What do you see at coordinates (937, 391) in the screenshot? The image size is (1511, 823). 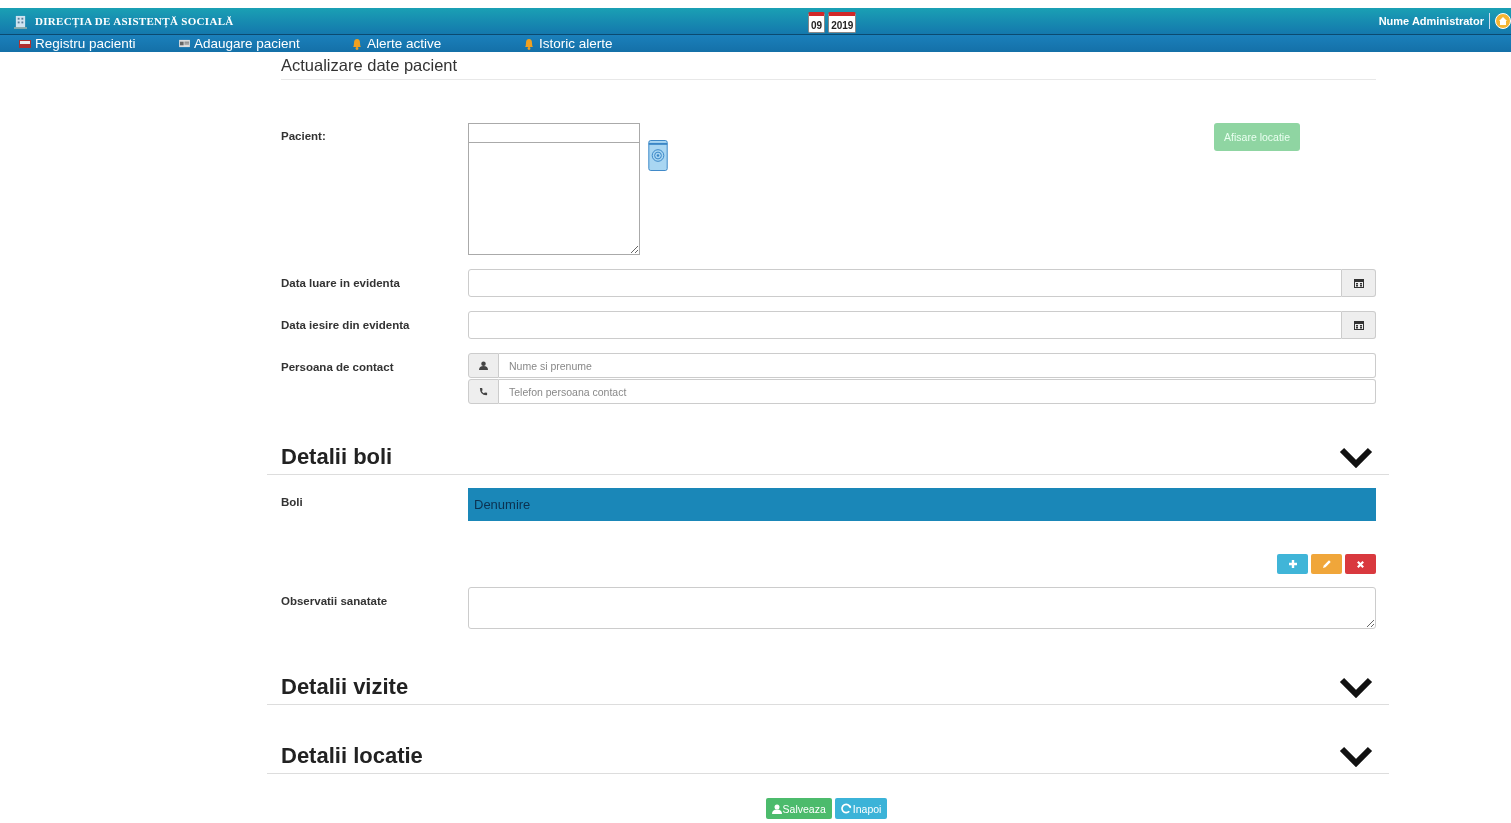 I see `contact-field: Telefon persoana contact` at bounding box center [937, 391].